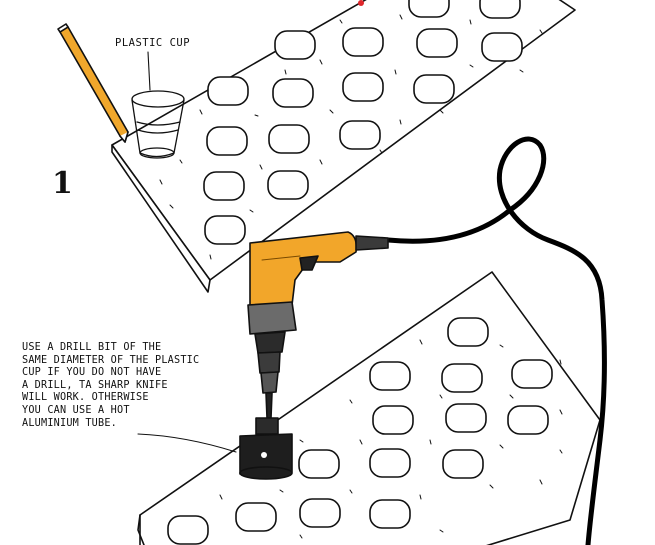  I want to click on instruction-line: SAME DIAMETER OF THE PLASTIC, so click(111, 360).